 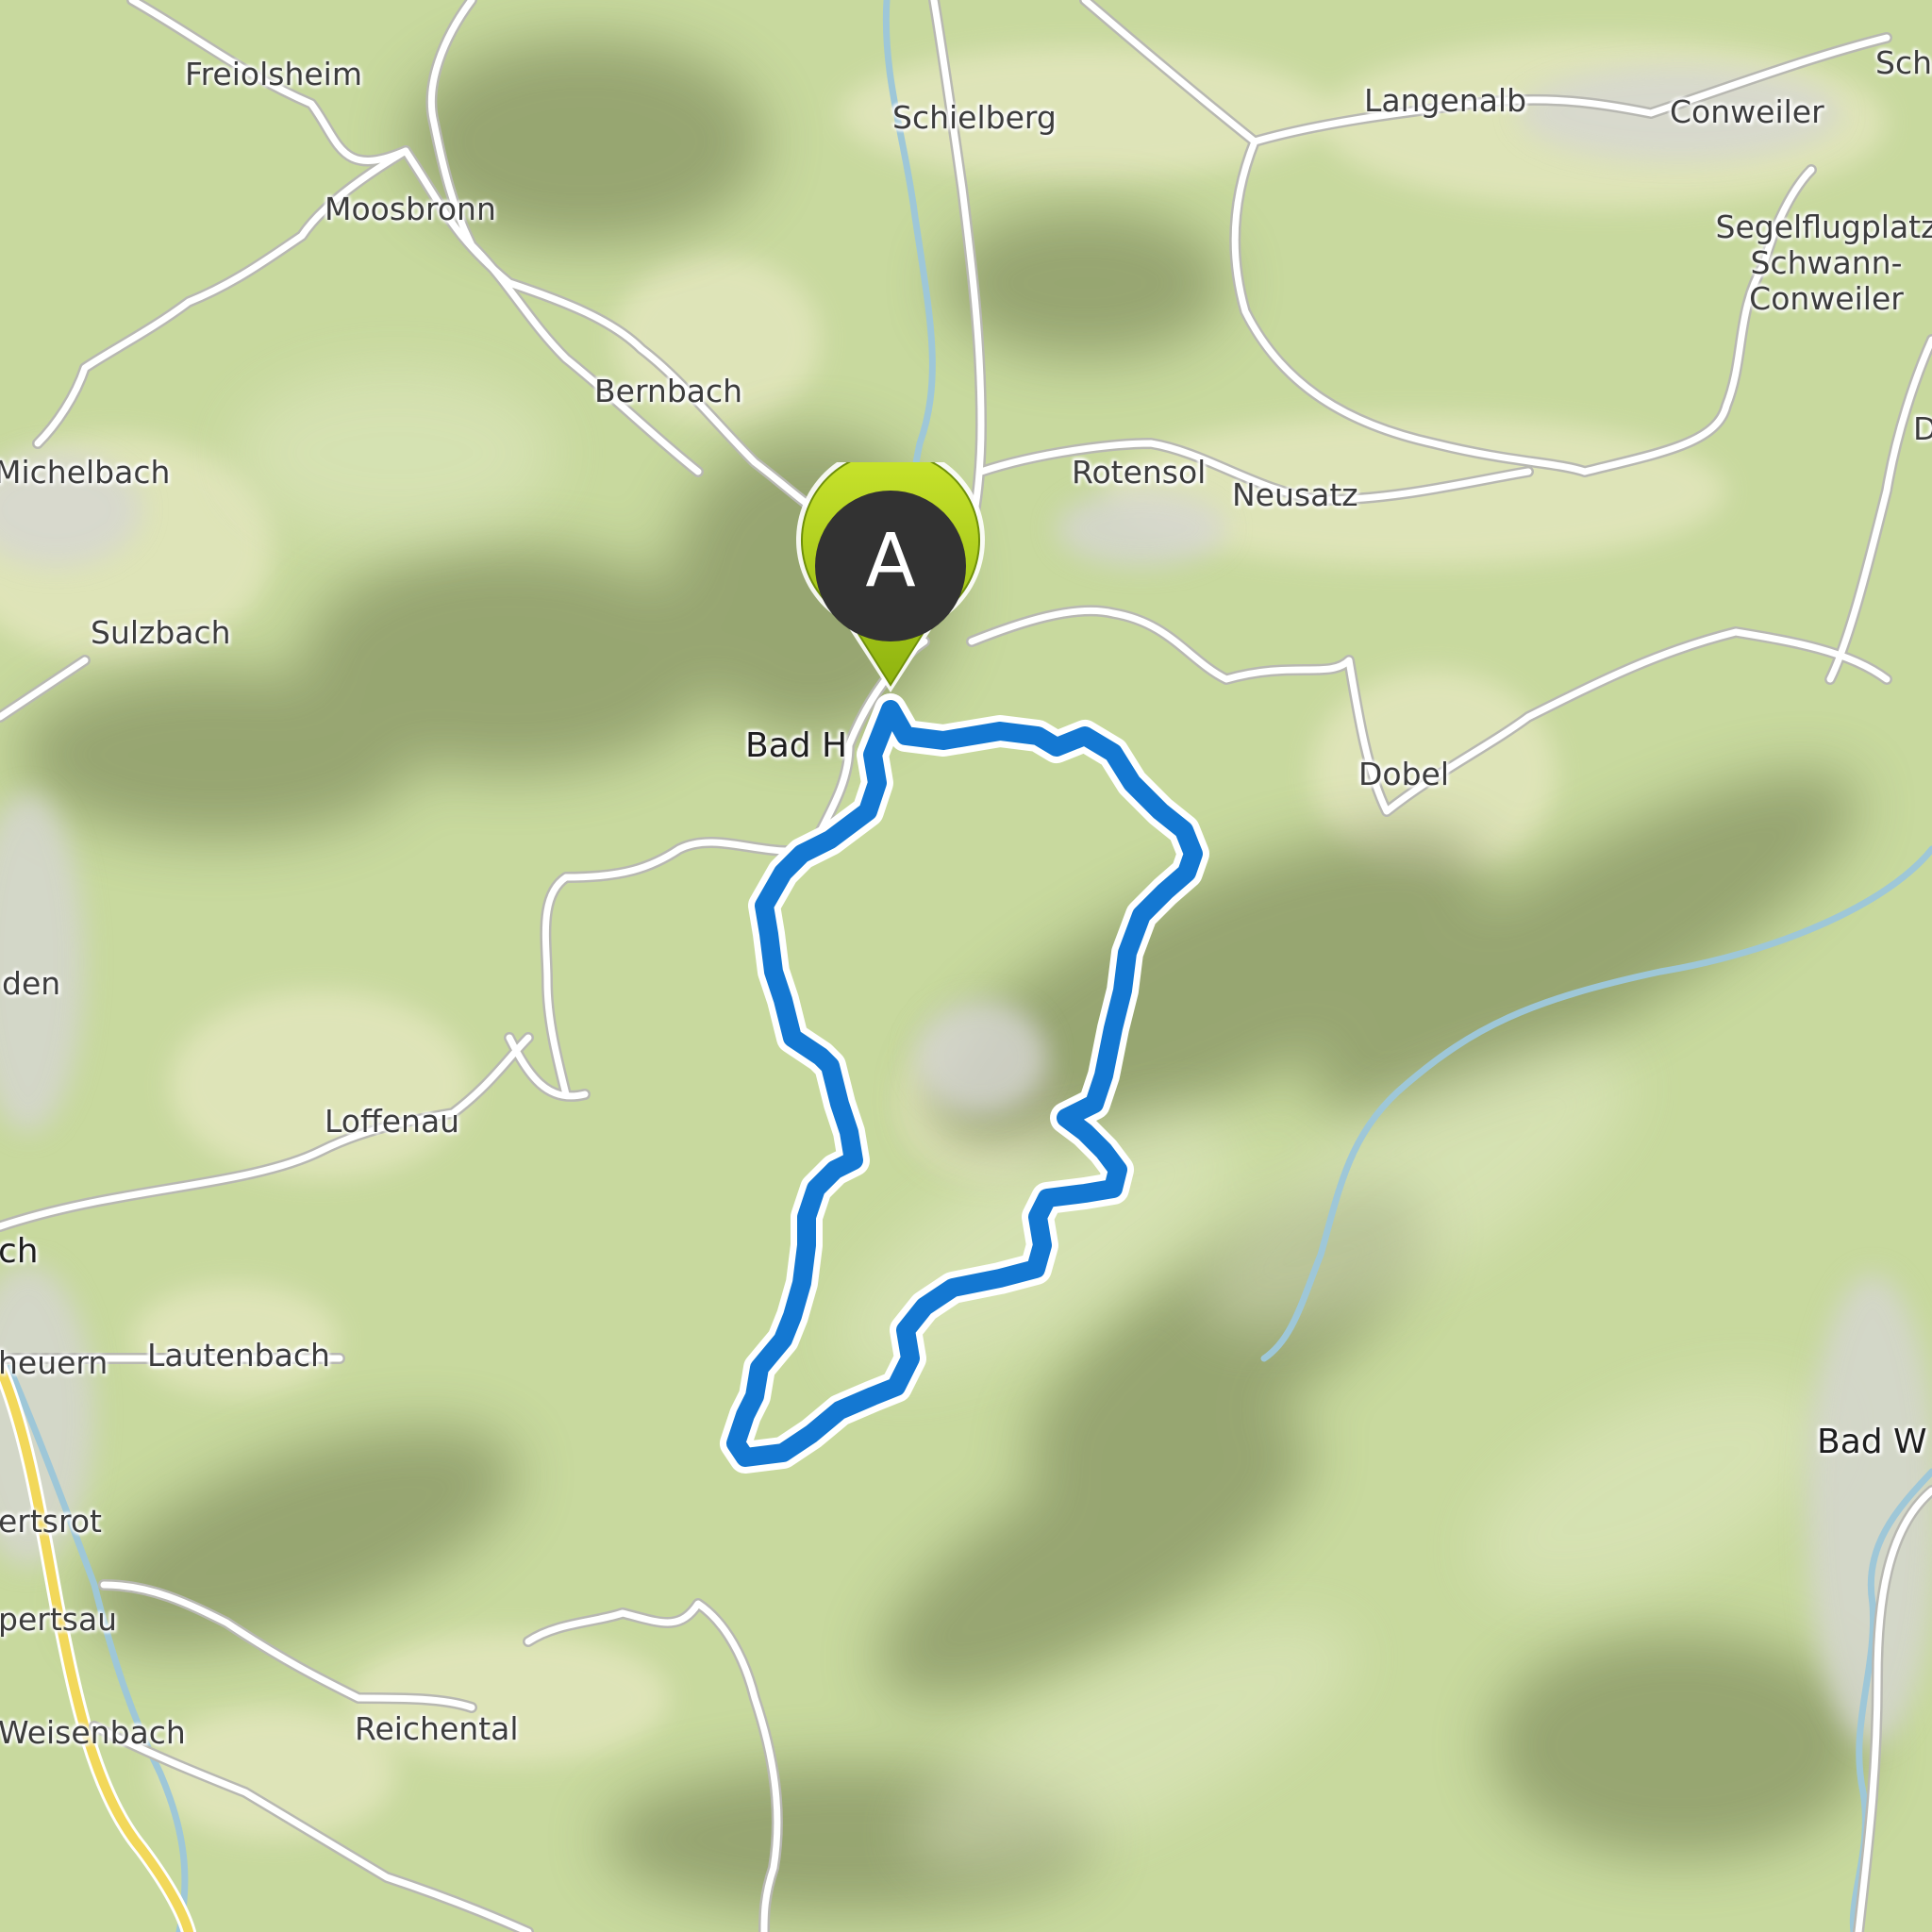 What do you see at coordinates (1295, 495) in the screenshot?
I see `place-label-neusatz: Neusatz` at bounding box center [1295, 495].